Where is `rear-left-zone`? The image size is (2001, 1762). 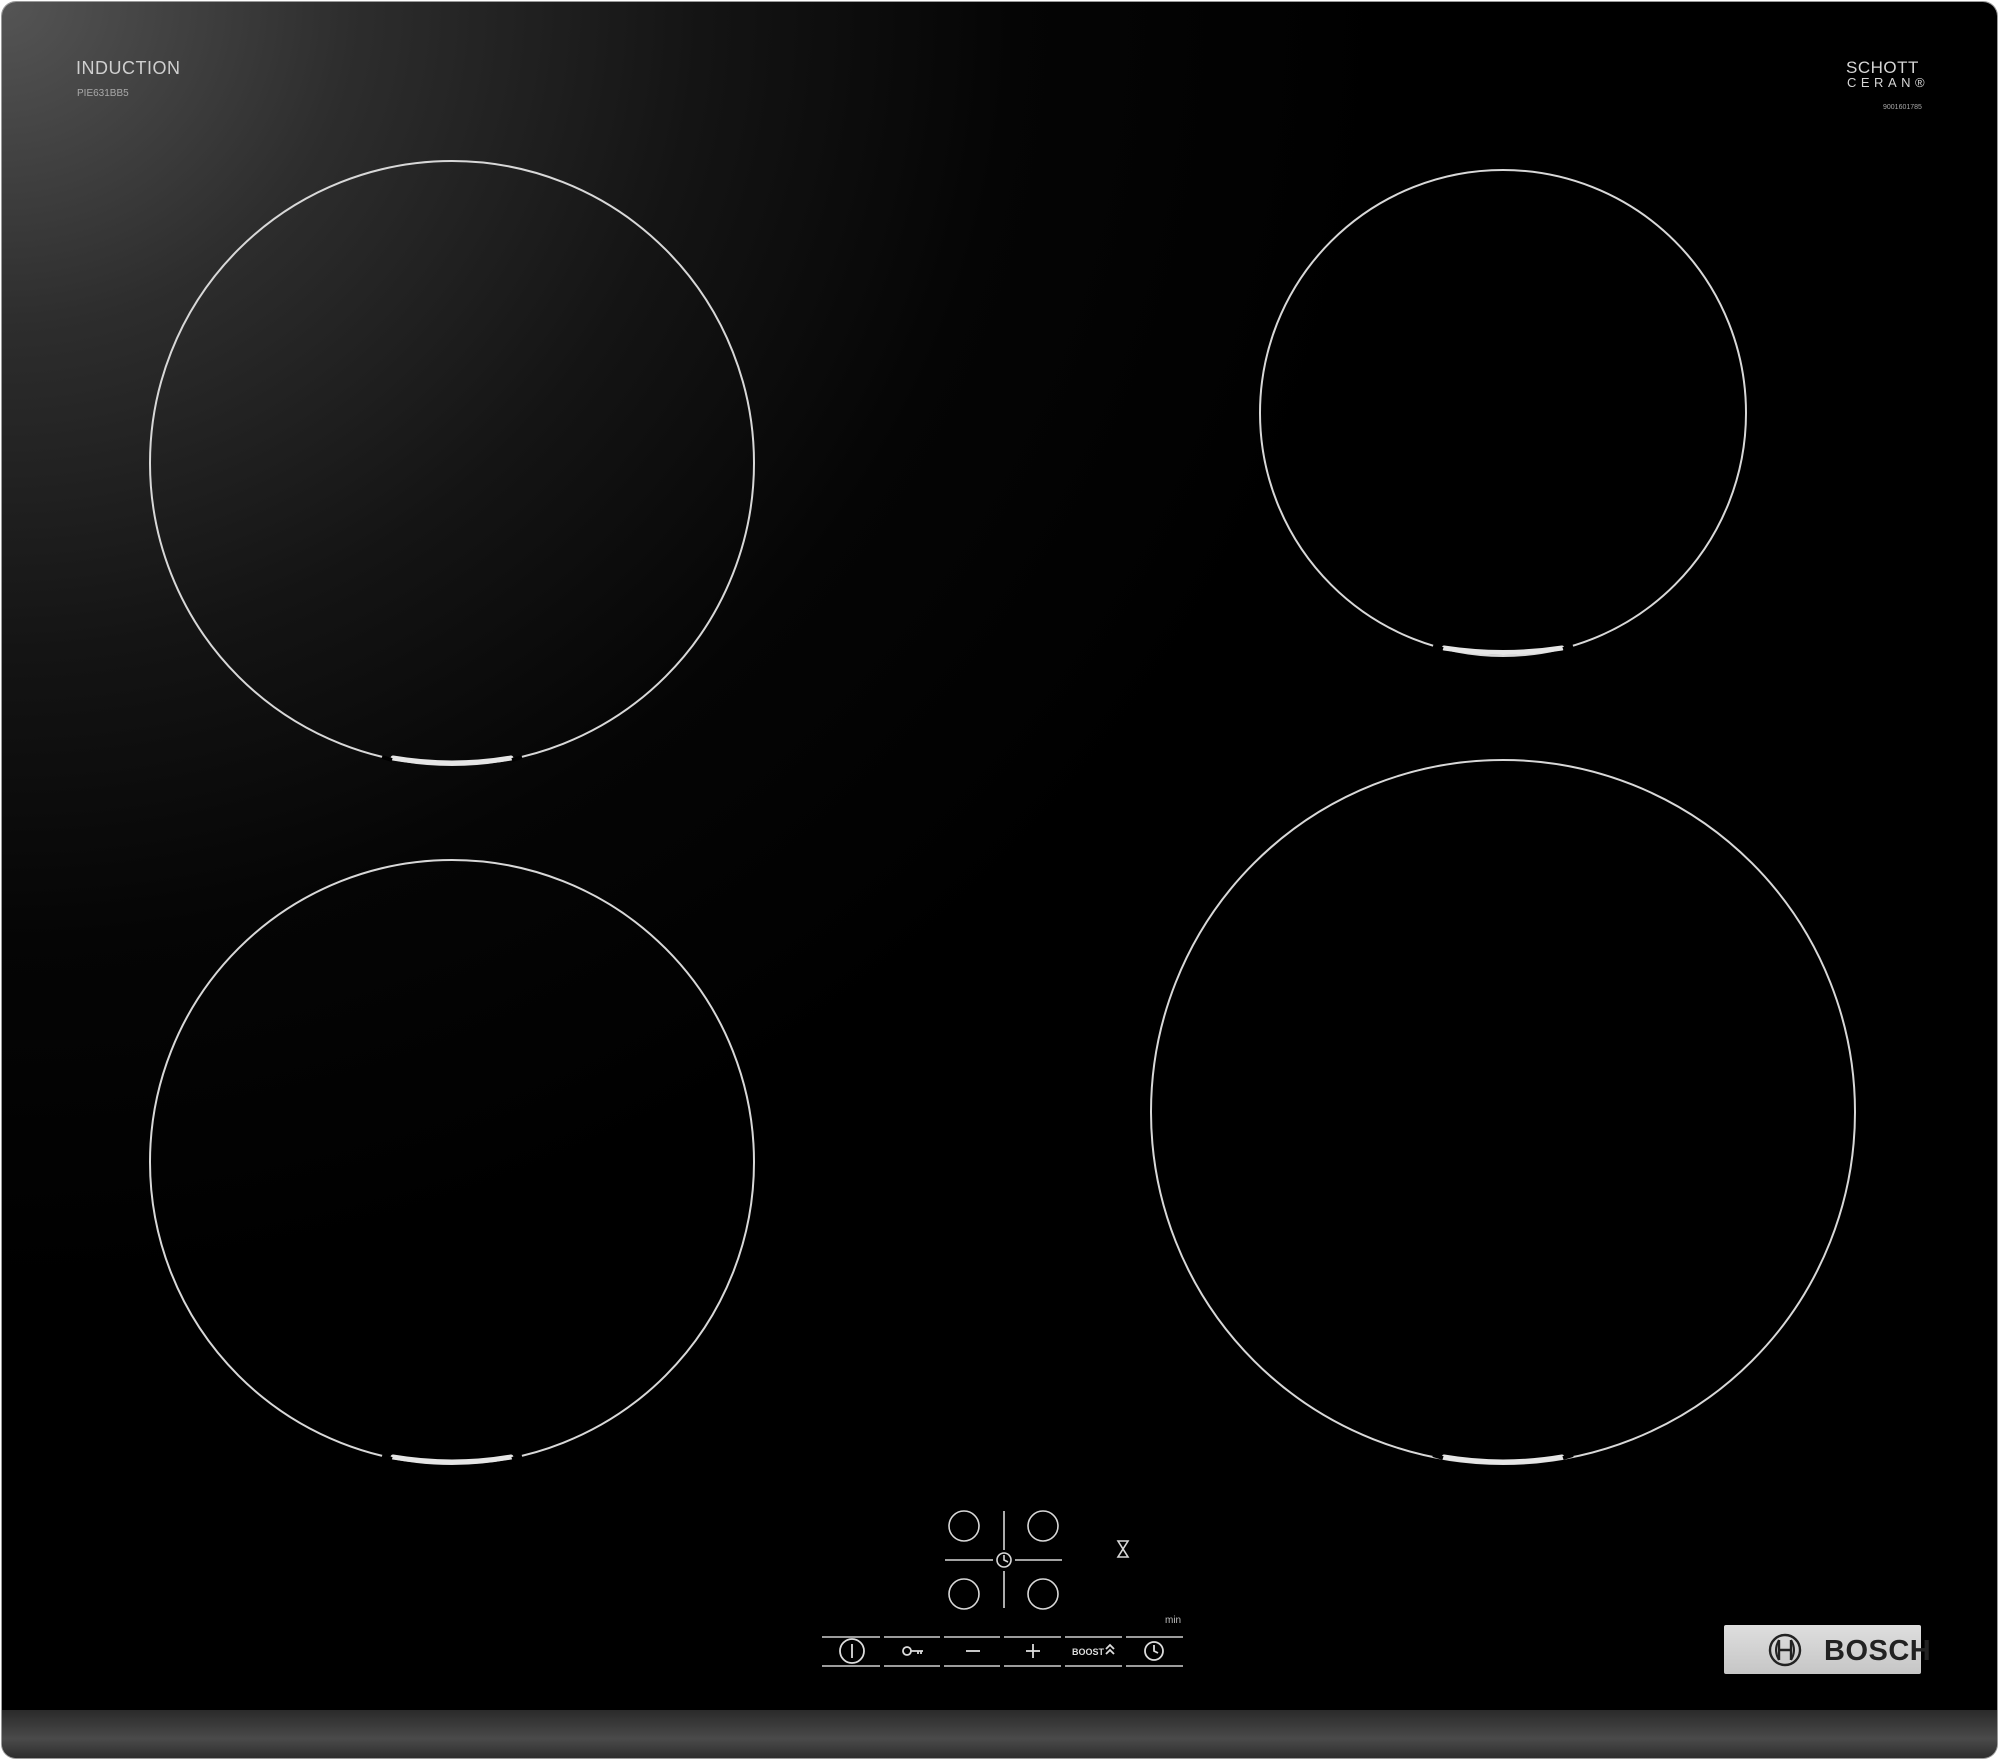 rear-left-zone is located at coordinates (452, 1162).